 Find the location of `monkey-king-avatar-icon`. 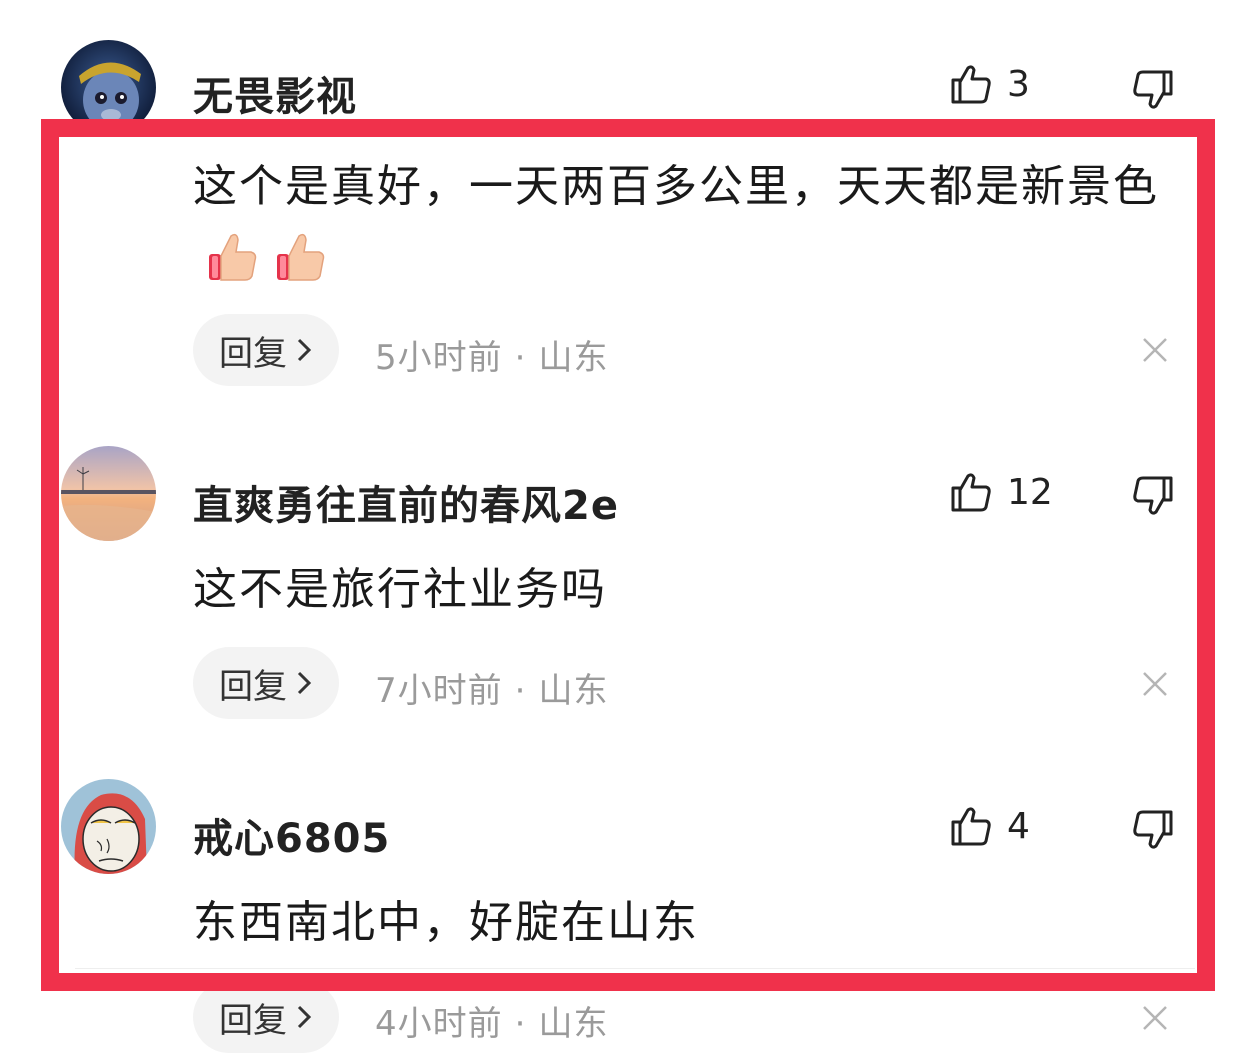

monkey-king-avatar-icon is located at coordinates (108, 87).